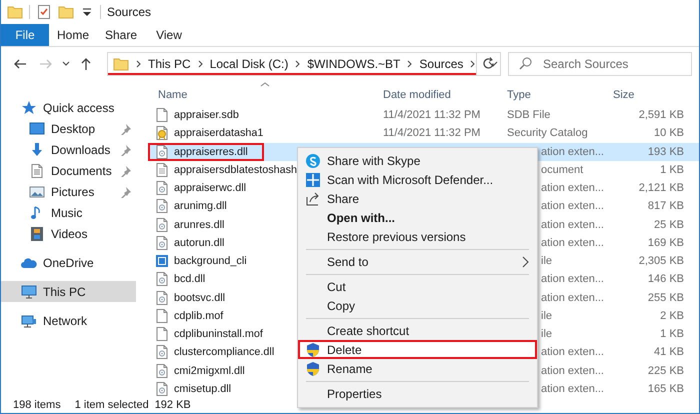 The height and width of the screenshot is (414, 700). What do you see at coordinates (669, 352) in the screenshot?
I see `size-cell: 41 KB` at bounding box center [669, 352].